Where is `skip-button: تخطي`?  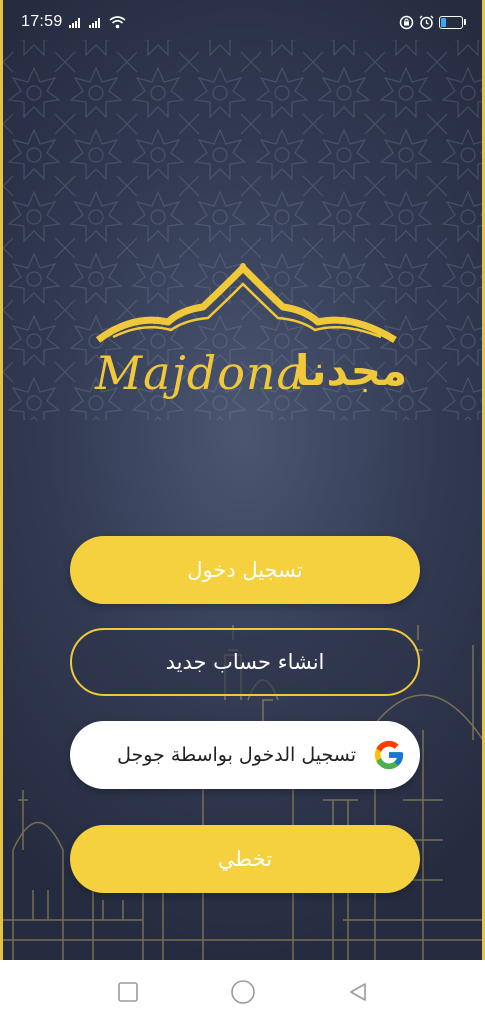 skip-button: تخطي is located at coordinates (245, 859).